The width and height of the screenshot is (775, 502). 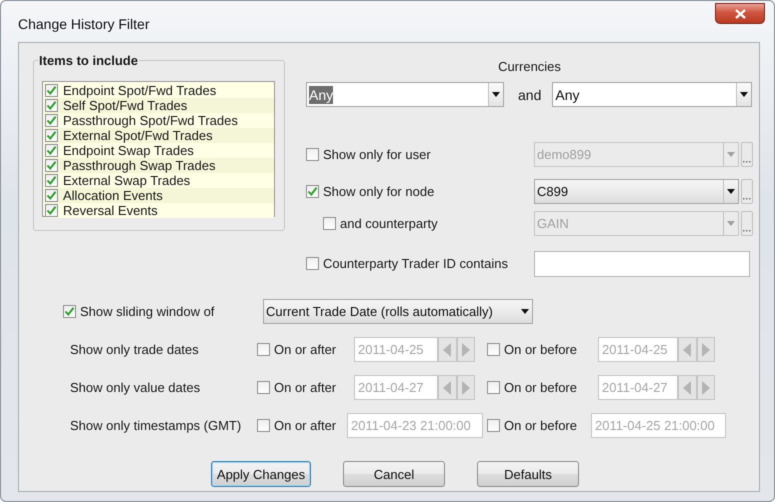 What do you see at coordinates (128, 150) in the screenshot?
I see `item-label: Endpoint Swap Trades` at bounding box center [128, 150].